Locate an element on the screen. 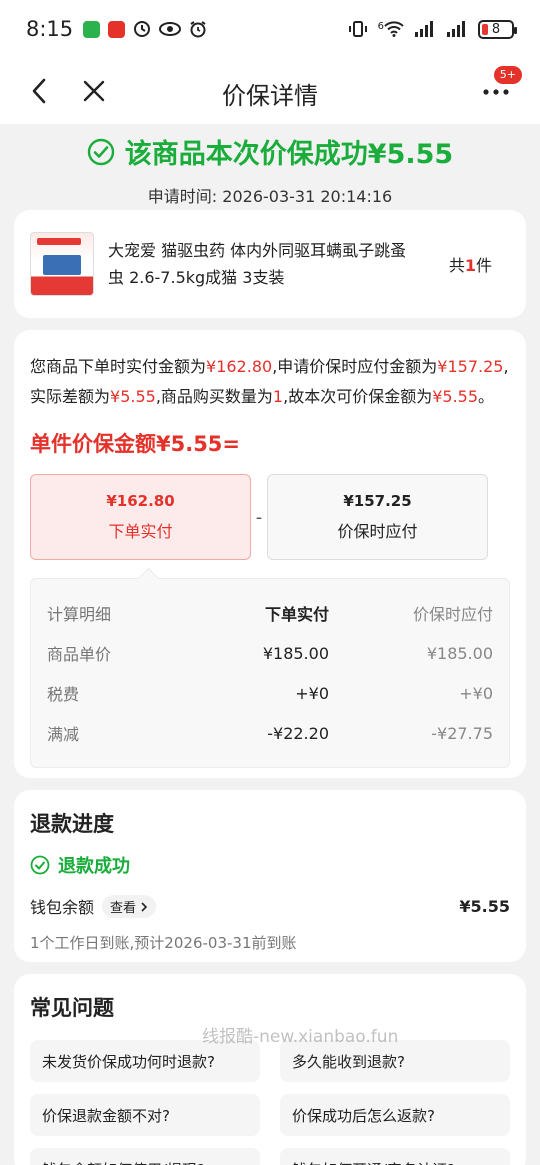 This screenshot has height=1165, width=540. faq-item: 钱包余额如何使用/提现? is located at coordinates (145, 1156).